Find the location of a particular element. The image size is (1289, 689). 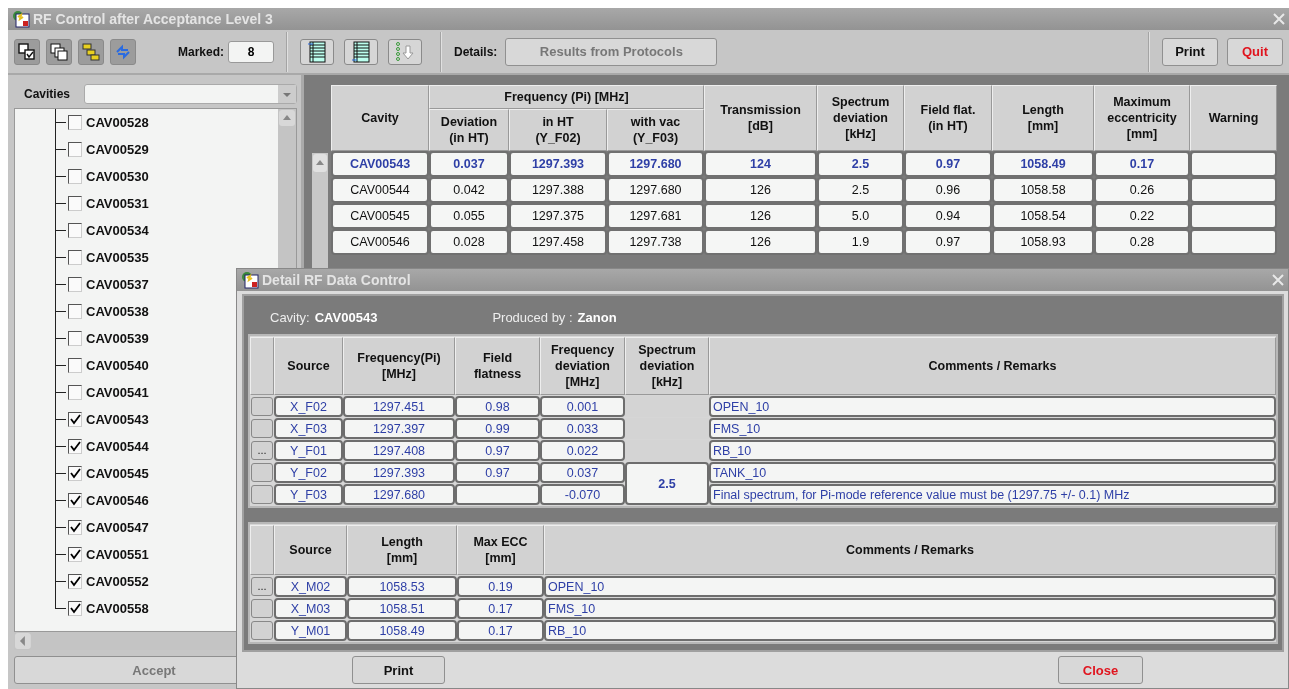

table-cell: 0.96 is located at coordinates (948, 190).